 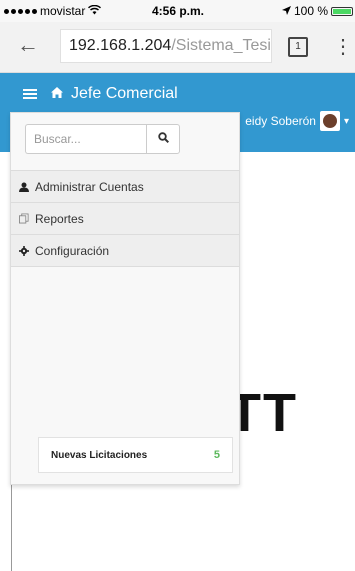 I want to click on user-name: eidy Soberón, so click(x=280, y=121).